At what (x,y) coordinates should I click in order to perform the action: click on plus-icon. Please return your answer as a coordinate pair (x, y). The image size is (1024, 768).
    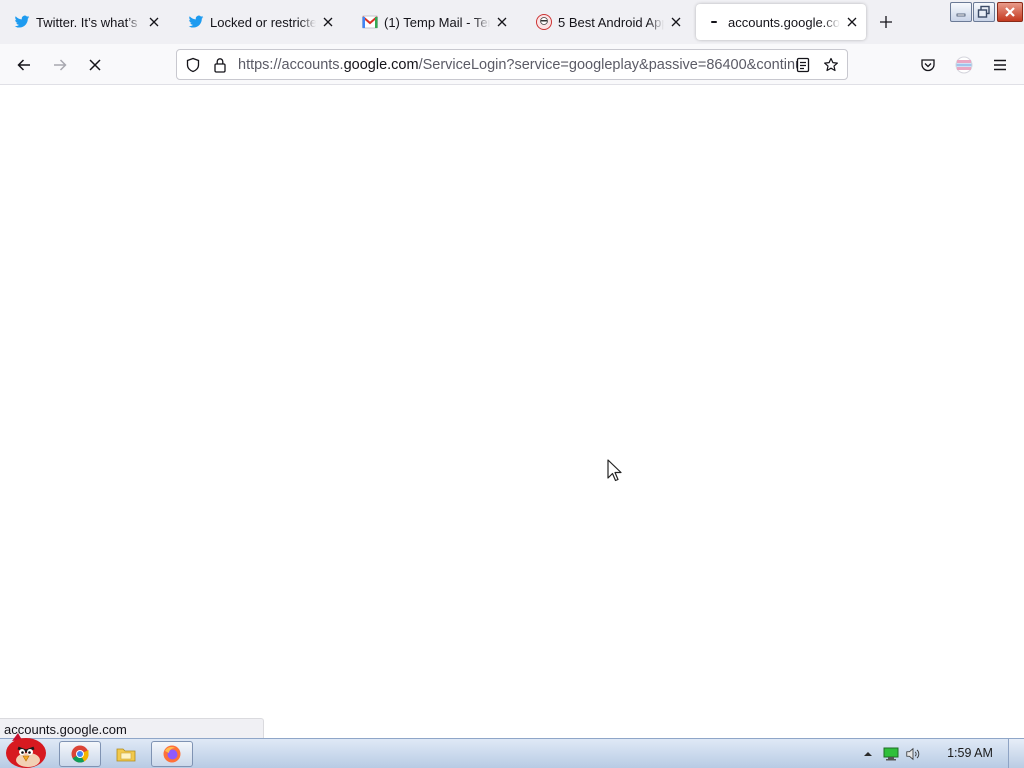
    Looking at the image, I should click on (886, 22).